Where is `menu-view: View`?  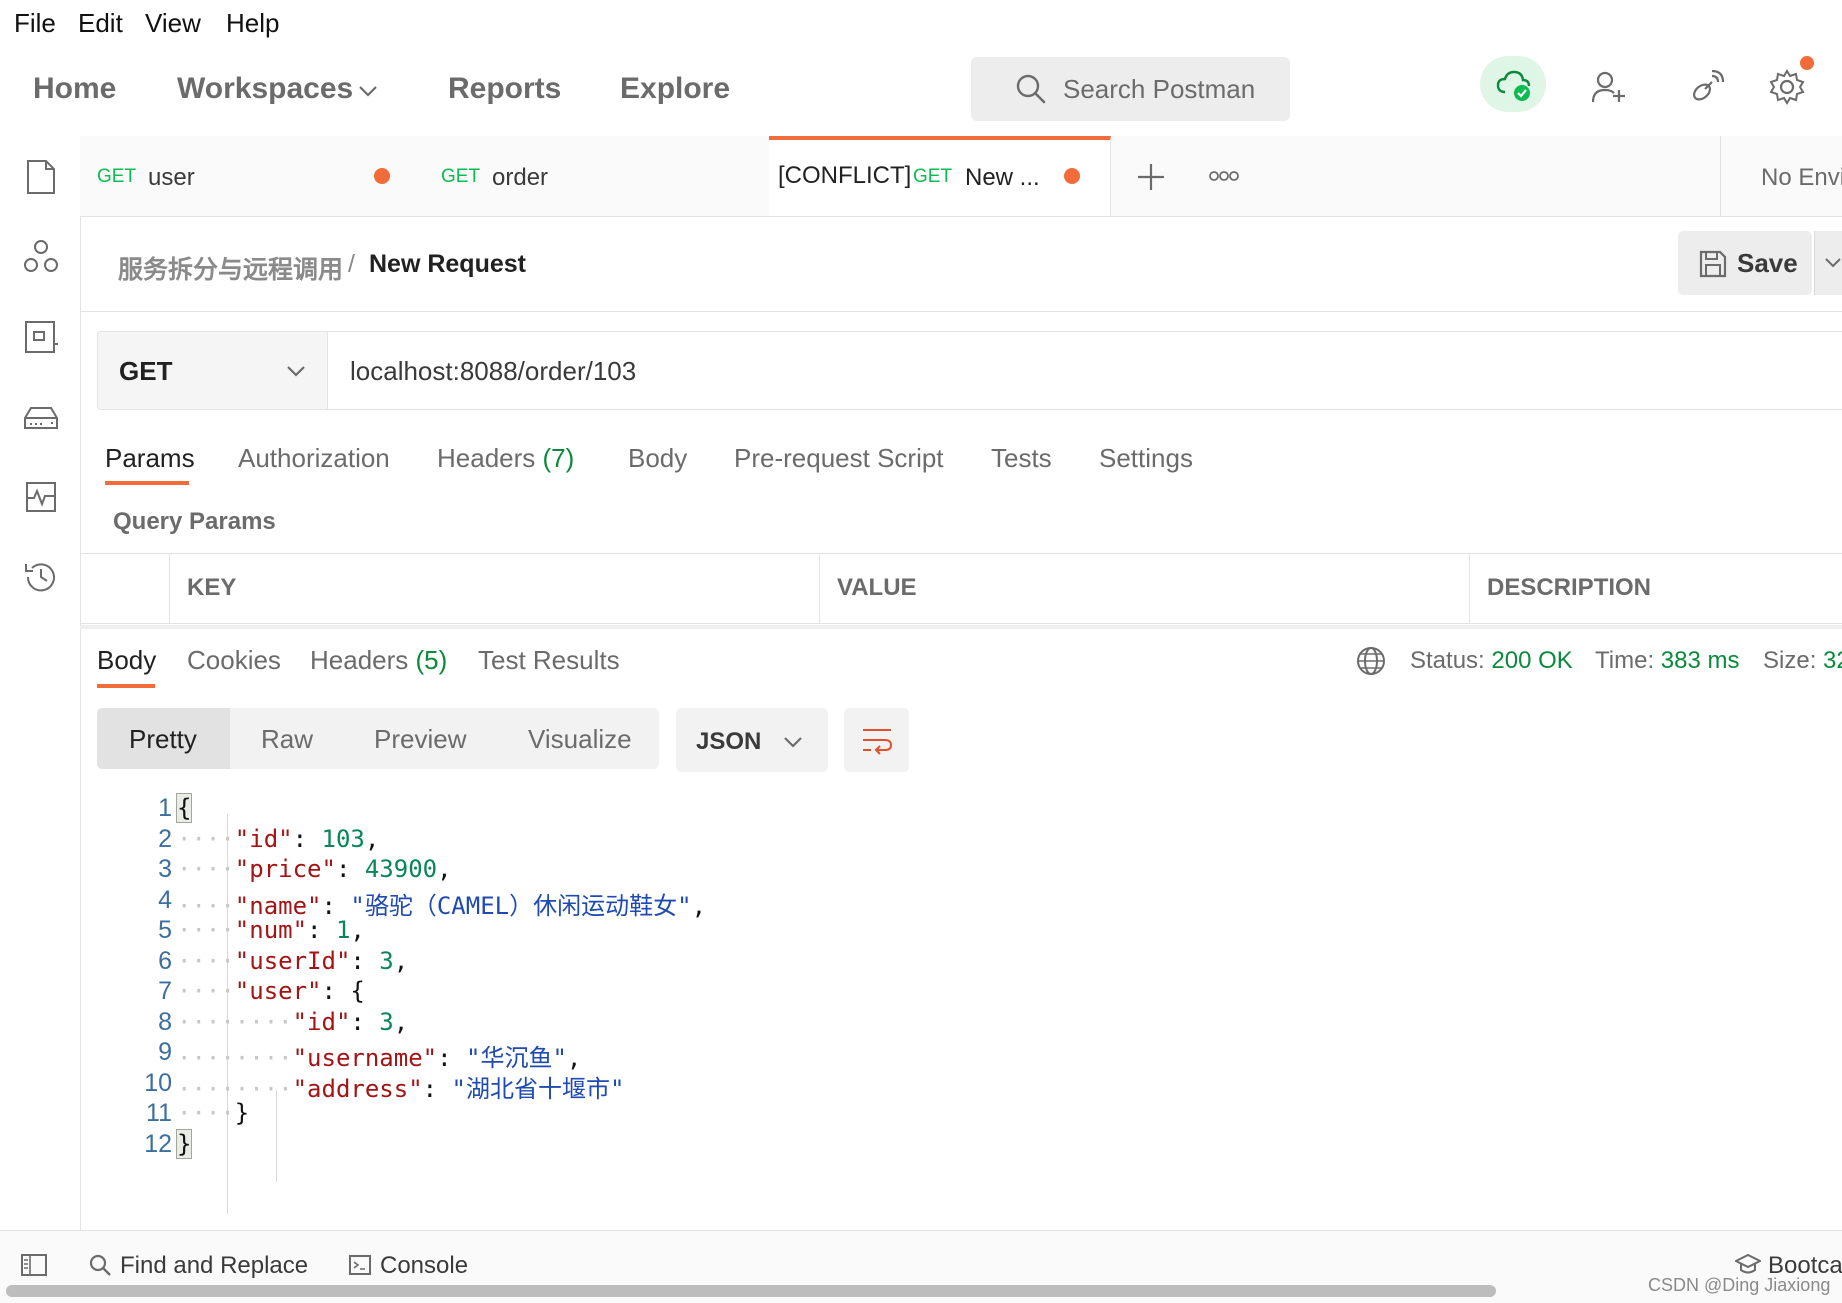 menu-view: View is located at coordinates (173, 23).